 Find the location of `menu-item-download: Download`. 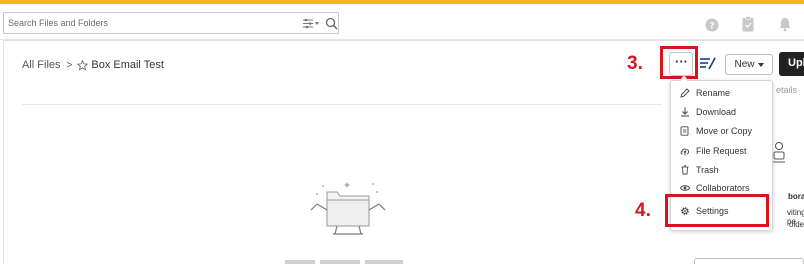

menu-item-download: Download is located at coordinates (721, 112).